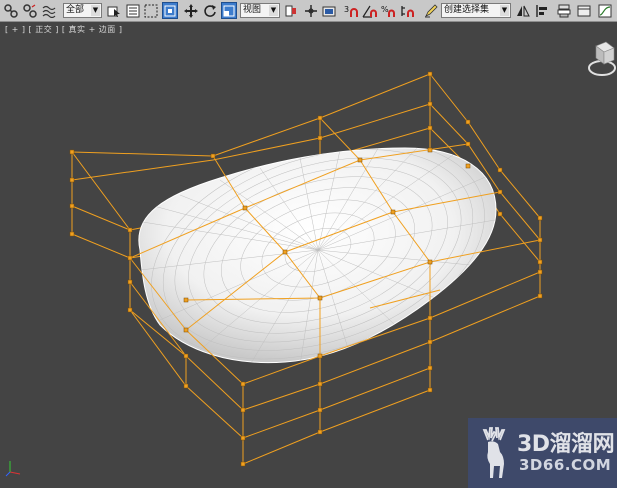  I want to click on watermark-brand: 3D溜溜网, so click(566, 444).